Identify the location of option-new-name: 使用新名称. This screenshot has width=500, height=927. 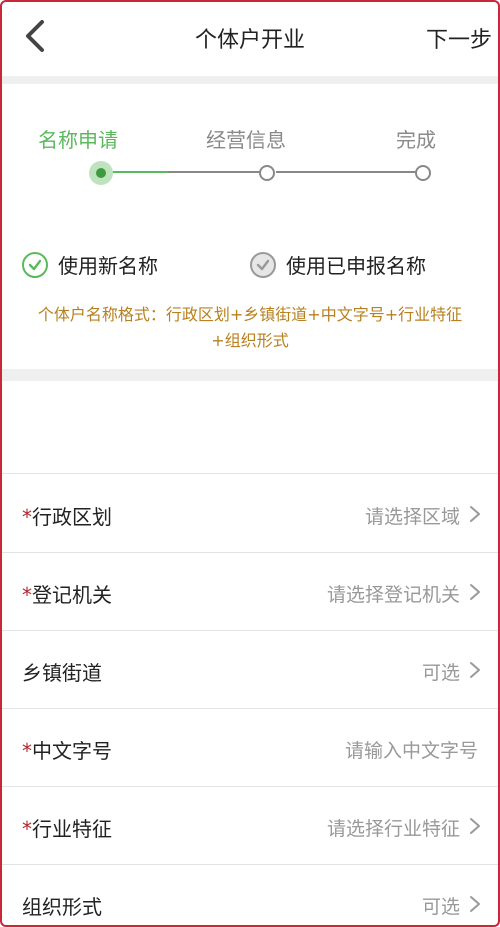
(90, 264).